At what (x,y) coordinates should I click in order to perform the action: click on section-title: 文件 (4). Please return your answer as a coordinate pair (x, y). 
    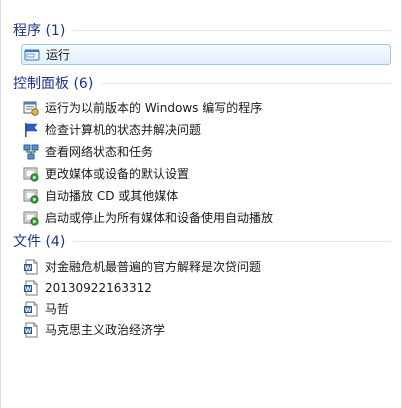
    Looking at the image, I should click on (39, 242).